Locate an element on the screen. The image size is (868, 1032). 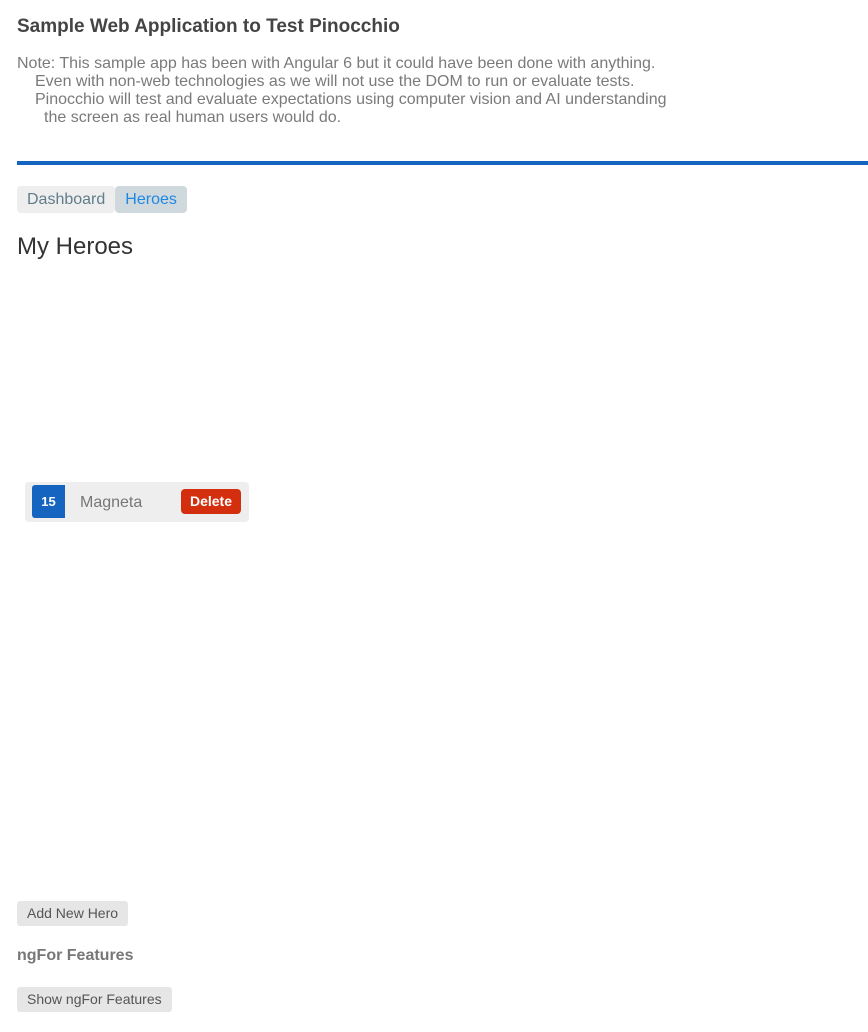
header-divider is located at coordinates (442, 163).